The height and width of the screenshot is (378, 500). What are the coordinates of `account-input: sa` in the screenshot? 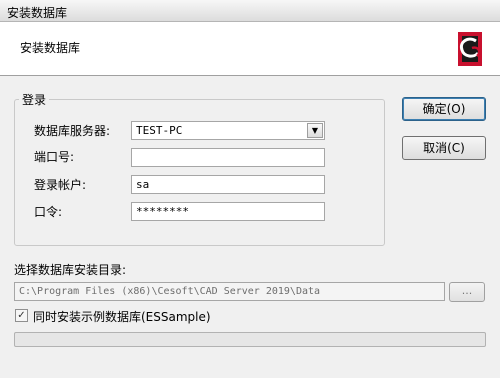 It's located at (228, 184).